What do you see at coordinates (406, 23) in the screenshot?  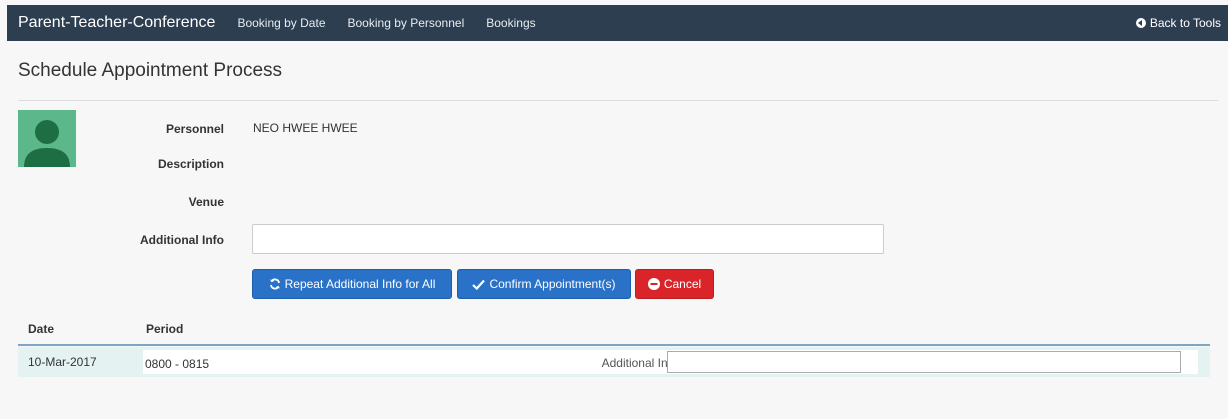 I see `nav-booking-by-personnel: Booking by Personnel` at bounding box center [406, 23].